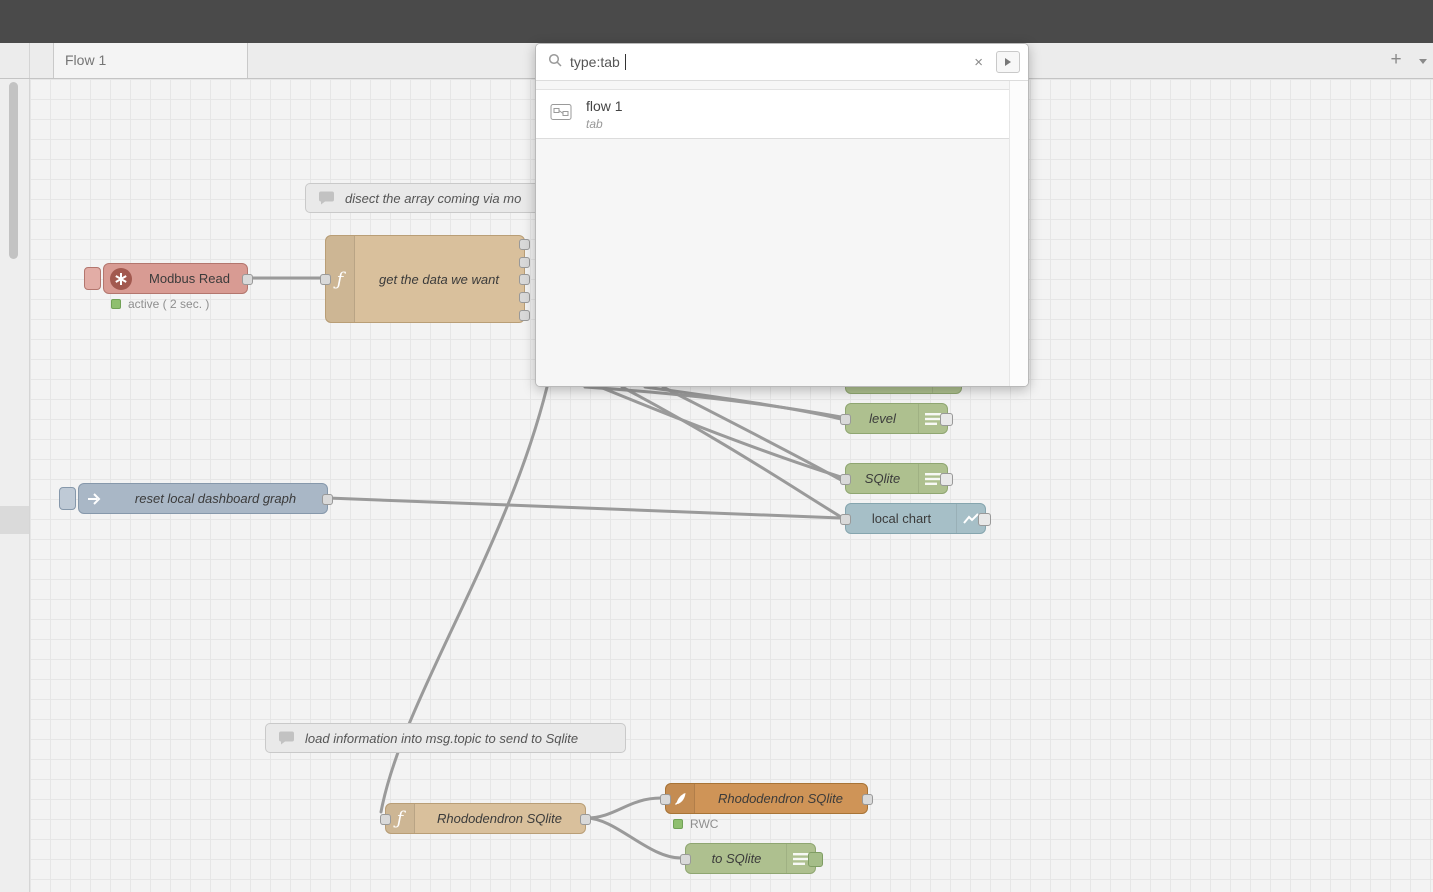  I want to click on tab-label: Flow 1, so click(86, 60).